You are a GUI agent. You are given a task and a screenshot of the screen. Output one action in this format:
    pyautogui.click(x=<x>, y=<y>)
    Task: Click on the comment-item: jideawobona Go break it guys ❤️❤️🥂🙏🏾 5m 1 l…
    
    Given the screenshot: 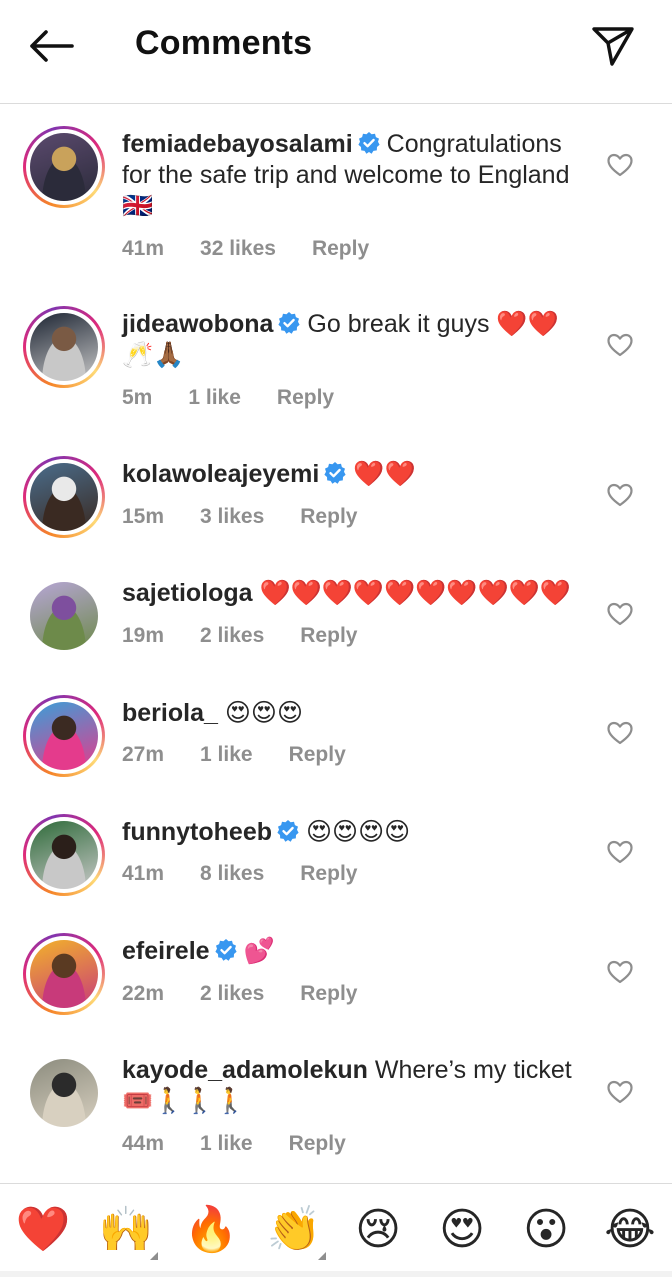 What is the action you would take?
    pyautogui.click(x=336, y=362)
    